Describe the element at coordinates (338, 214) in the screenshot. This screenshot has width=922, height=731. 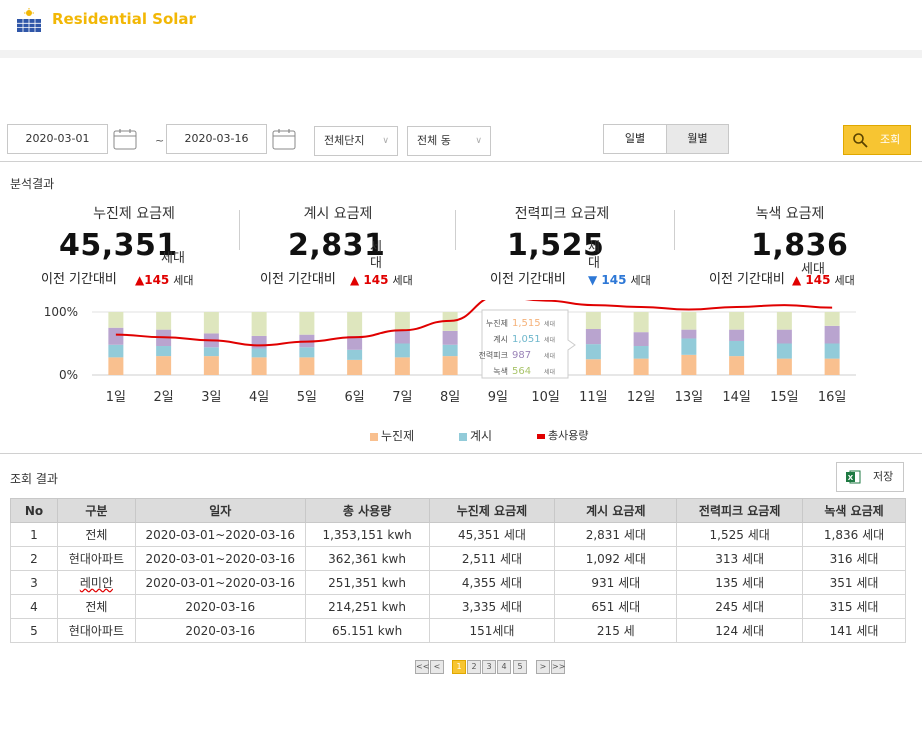
I see `kpi-title: 계시 요금제` at that location.